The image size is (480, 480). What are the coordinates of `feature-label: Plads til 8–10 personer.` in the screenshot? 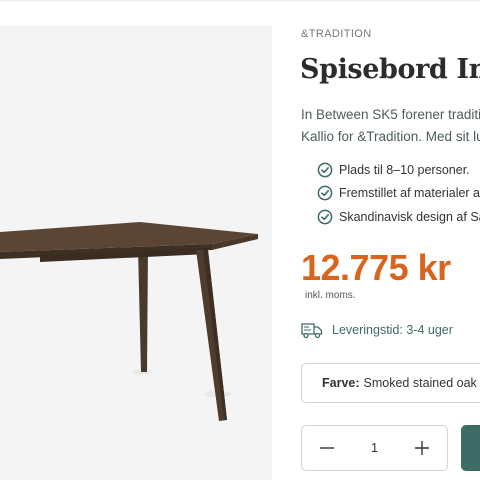 It's located at (404, 169).